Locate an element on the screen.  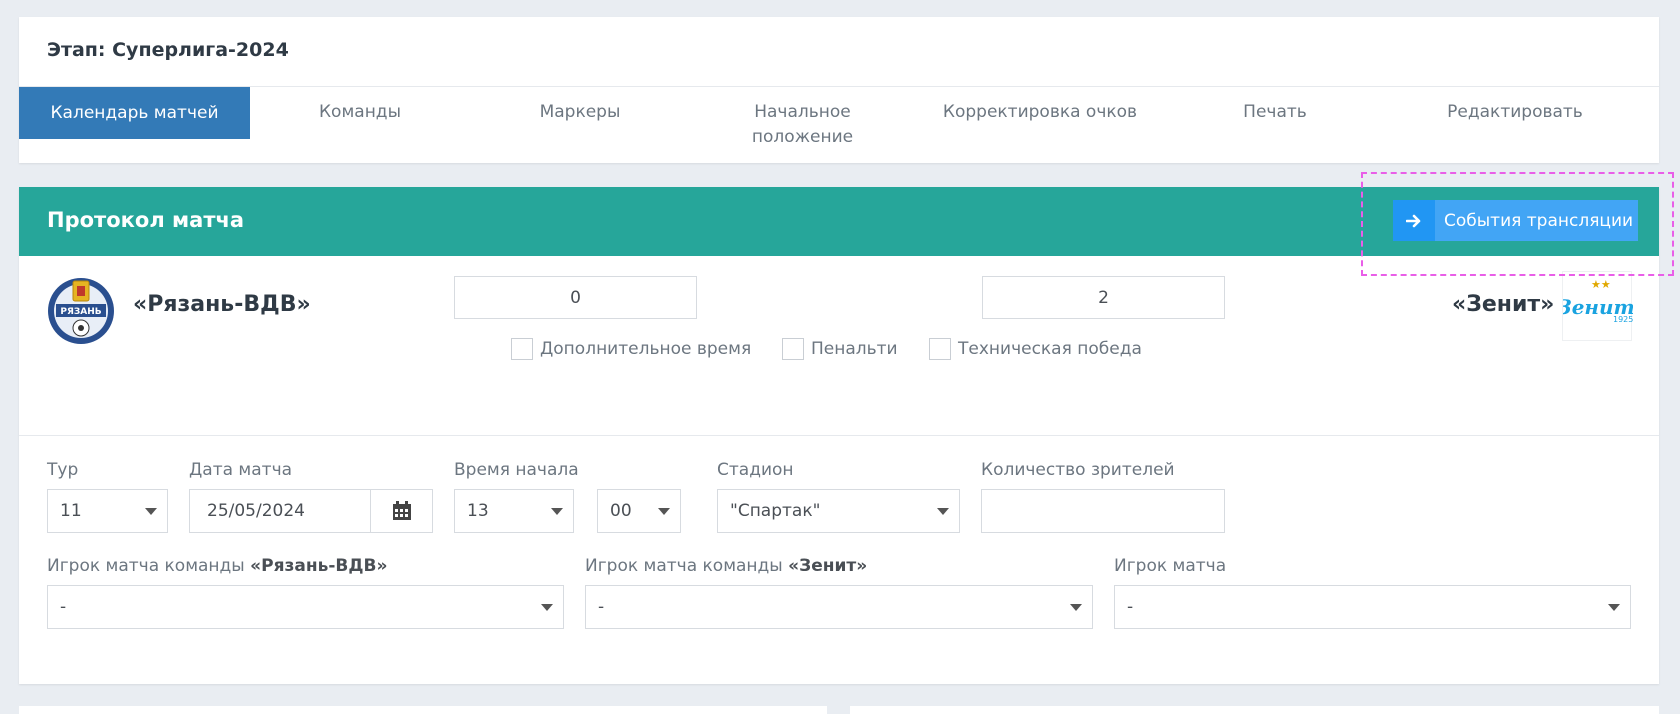
away-player-of-match-label: Игрок матча команды «Зенит» is located at coordinates (726, 566).